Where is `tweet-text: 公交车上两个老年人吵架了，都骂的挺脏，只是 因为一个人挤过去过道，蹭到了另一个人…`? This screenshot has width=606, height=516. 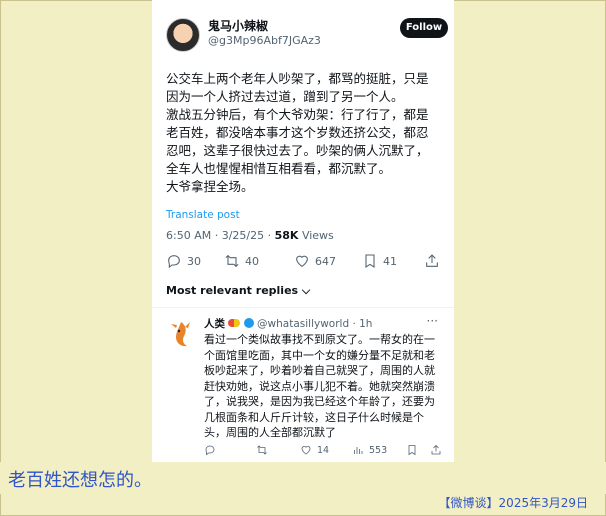
tweet-text: 公交车上两个老年人吵架了，都骂的挺脏，只是 因为一个人挤过去过道，蹭到了另一个人… is located at coordinates (306, 133).